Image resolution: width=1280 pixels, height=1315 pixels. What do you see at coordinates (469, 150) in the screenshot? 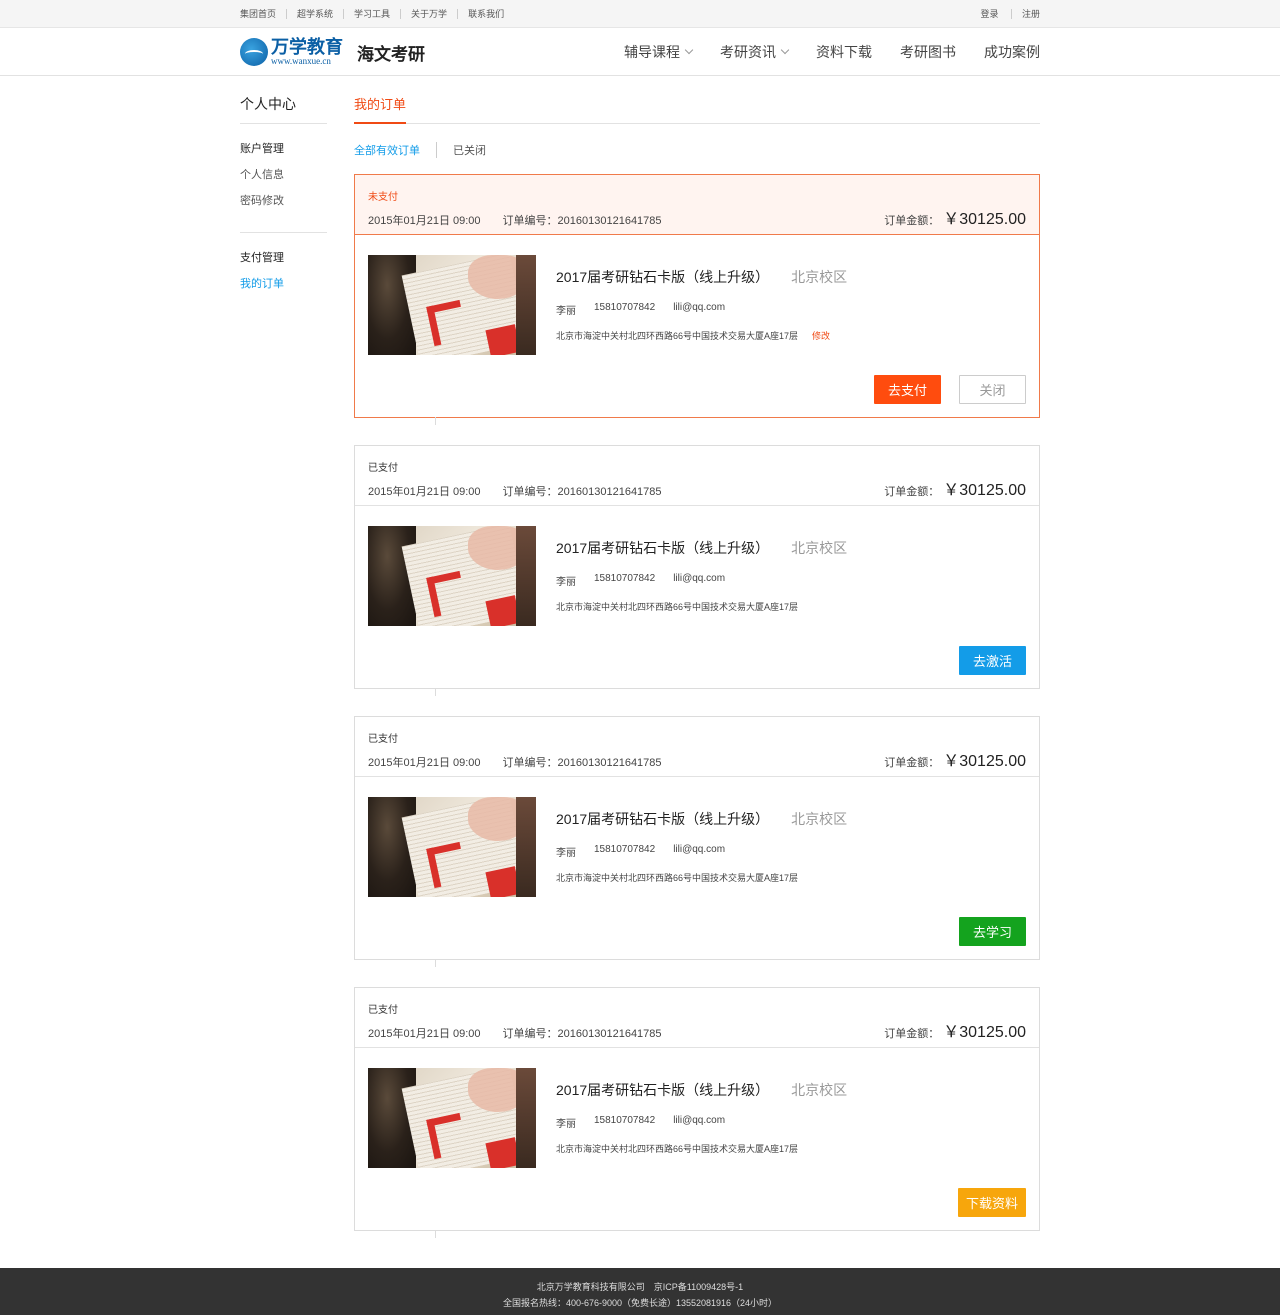
I see `filter-closed: 已关闭` at bounding box center [469, 150].